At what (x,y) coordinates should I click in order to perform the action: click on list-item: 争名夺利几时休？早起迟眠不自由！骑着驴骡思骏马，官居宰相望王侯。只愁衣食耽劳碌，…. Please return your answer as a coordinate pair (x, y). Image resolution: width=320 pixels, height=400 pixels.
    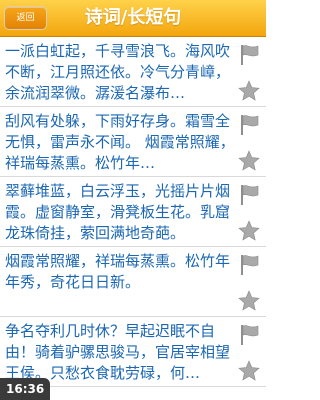
    Looking at the image, I should click on (133, 352).